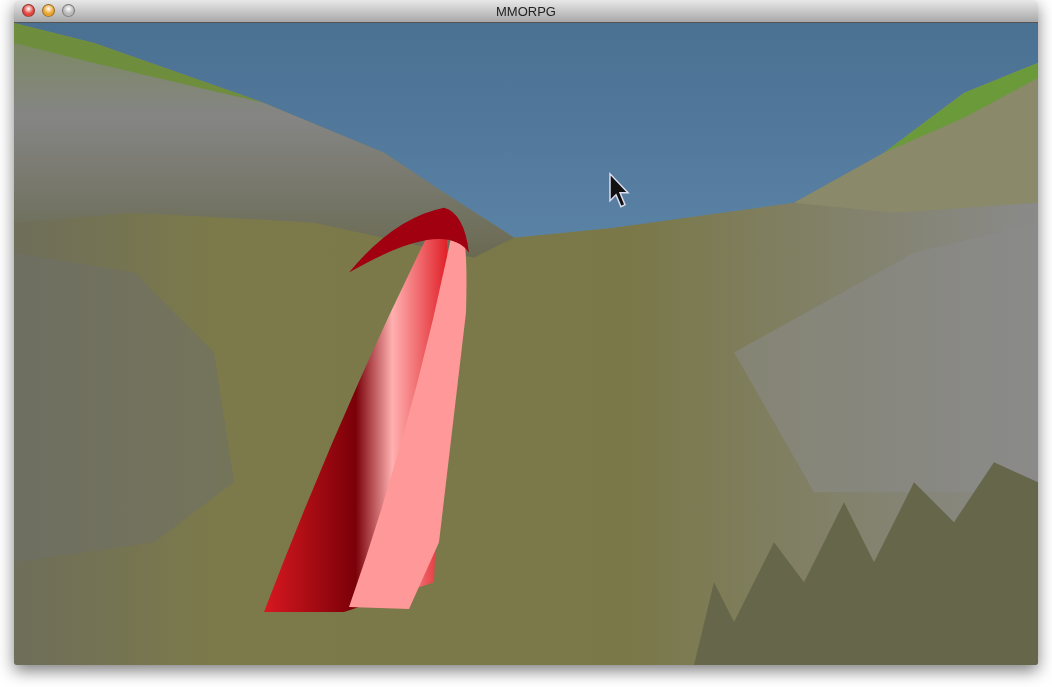 This screenshot has width=1052, height=687. I want to click on close-button, so click(28, 10).